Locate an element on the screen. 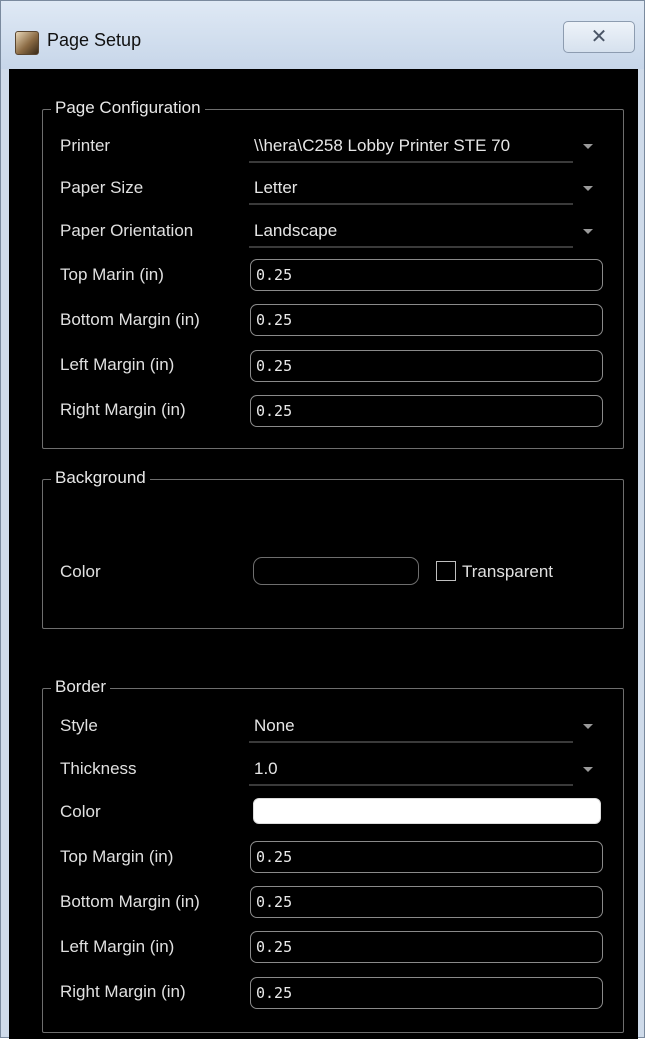 This screenshot has height=1039, width=645. bottom-margin-label: Bottom Margin (in) is located at coordinates (130, 319).